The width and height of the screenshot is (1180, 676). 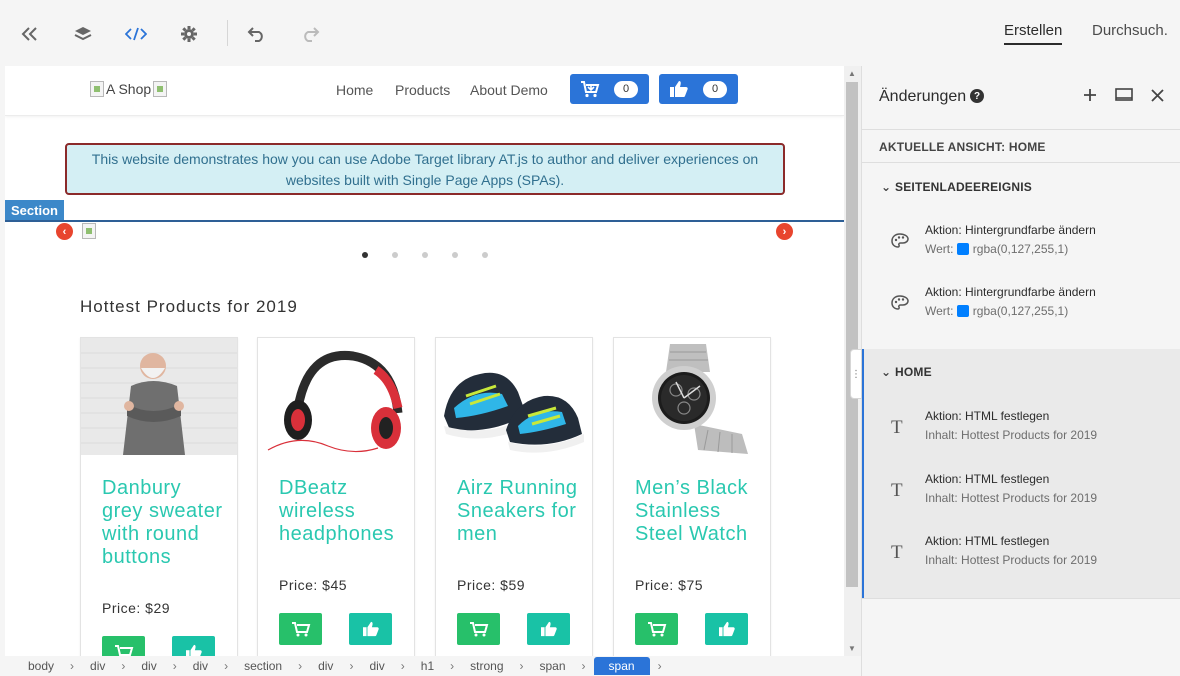 I want to click on scrollbar-thumb, so click(x=852, y=334).